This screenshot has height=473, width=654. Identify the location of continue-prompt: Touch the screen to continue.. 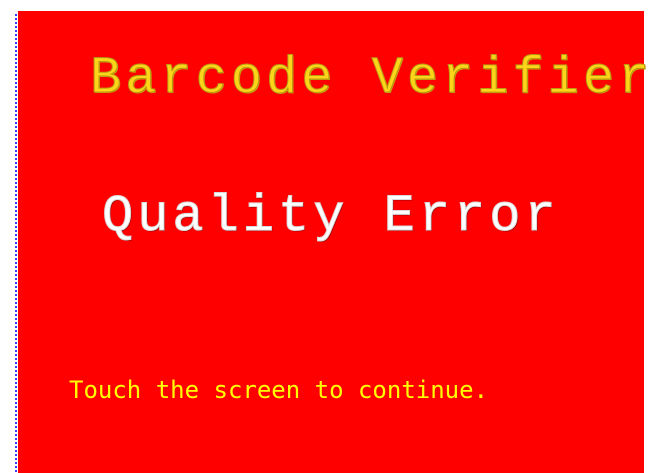
(279, 390).